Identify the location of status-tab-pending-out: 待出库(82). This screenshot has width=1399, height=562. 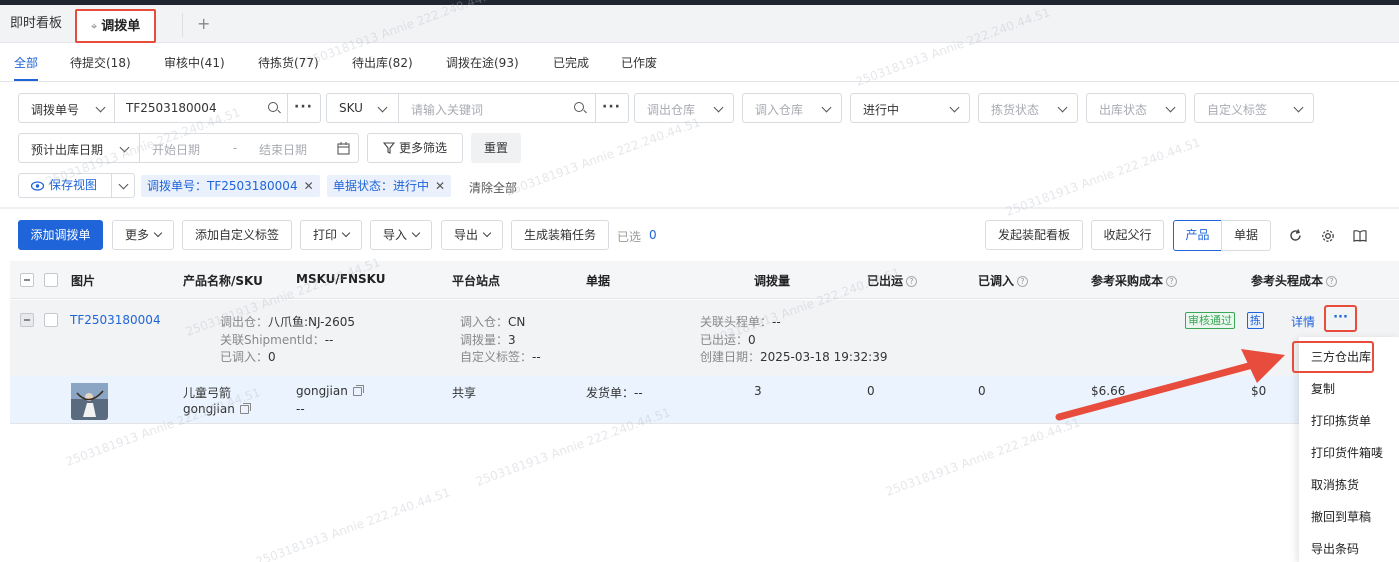
(382, 62).